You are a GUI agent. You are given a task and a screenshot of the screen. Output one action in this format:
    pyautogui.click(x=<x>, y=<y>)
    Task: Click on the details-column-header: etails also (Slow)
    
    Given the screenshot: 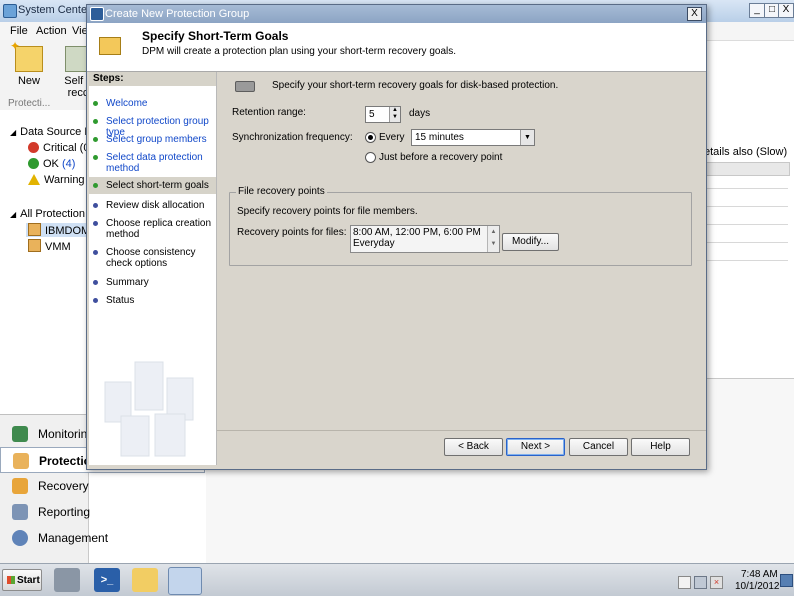 What is the action you would take?
    pyautogui.click(x=746, y=153)
    